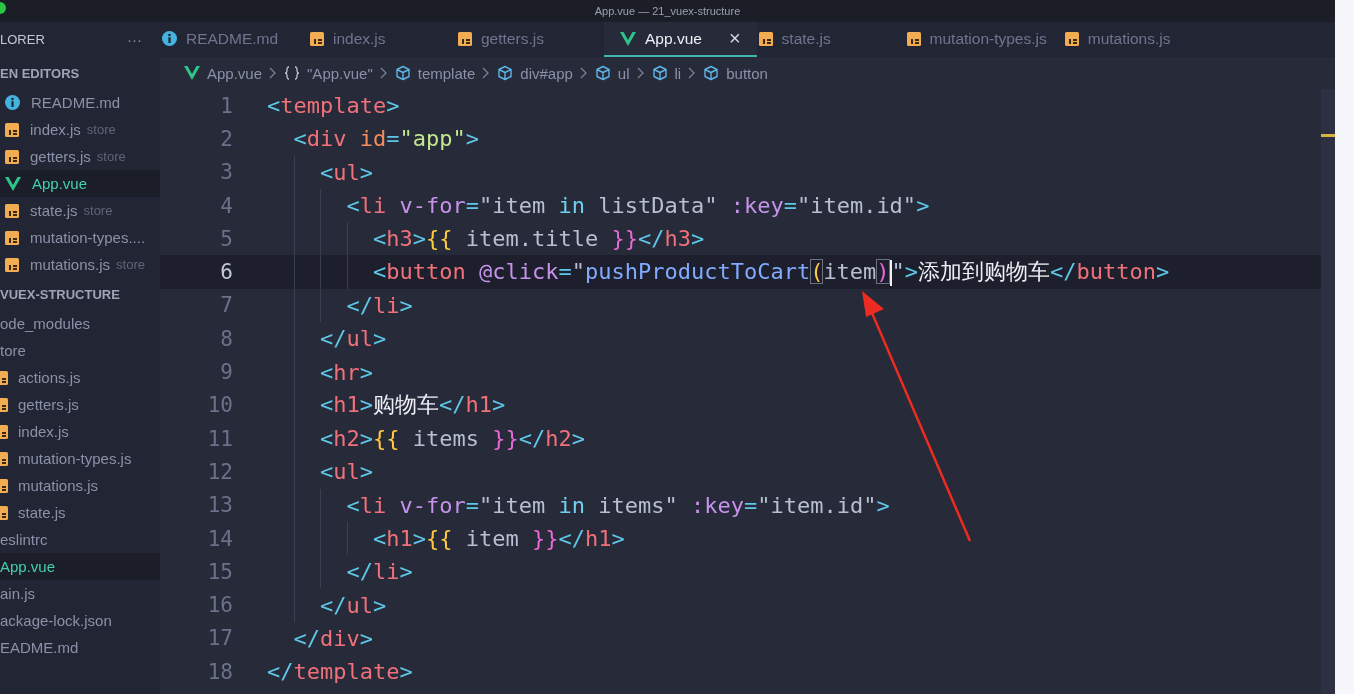 This screenshot has width=1354, height=694. Describe the element at coordinates (223, 73) in the screenshot. I see `breadcrumb-item: App.vue` at that location.